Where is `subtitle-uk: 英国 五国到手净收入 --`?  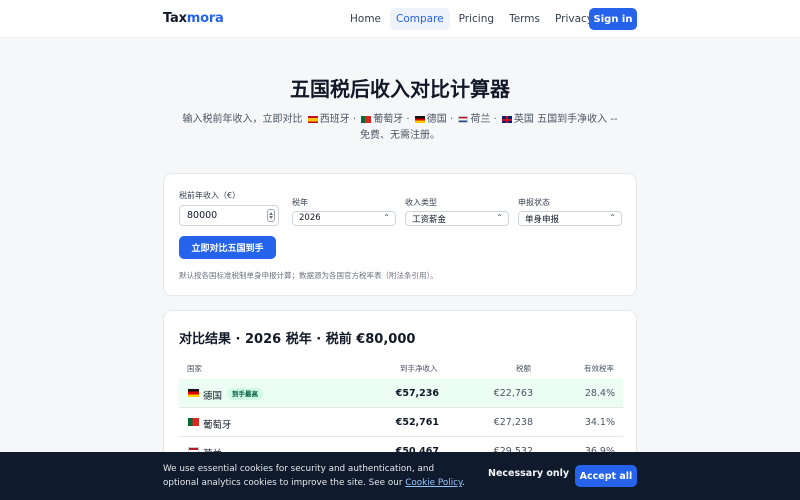 subtitle-uk: 英国 五国到手净收入 -- is located at coordinates (565, 119).